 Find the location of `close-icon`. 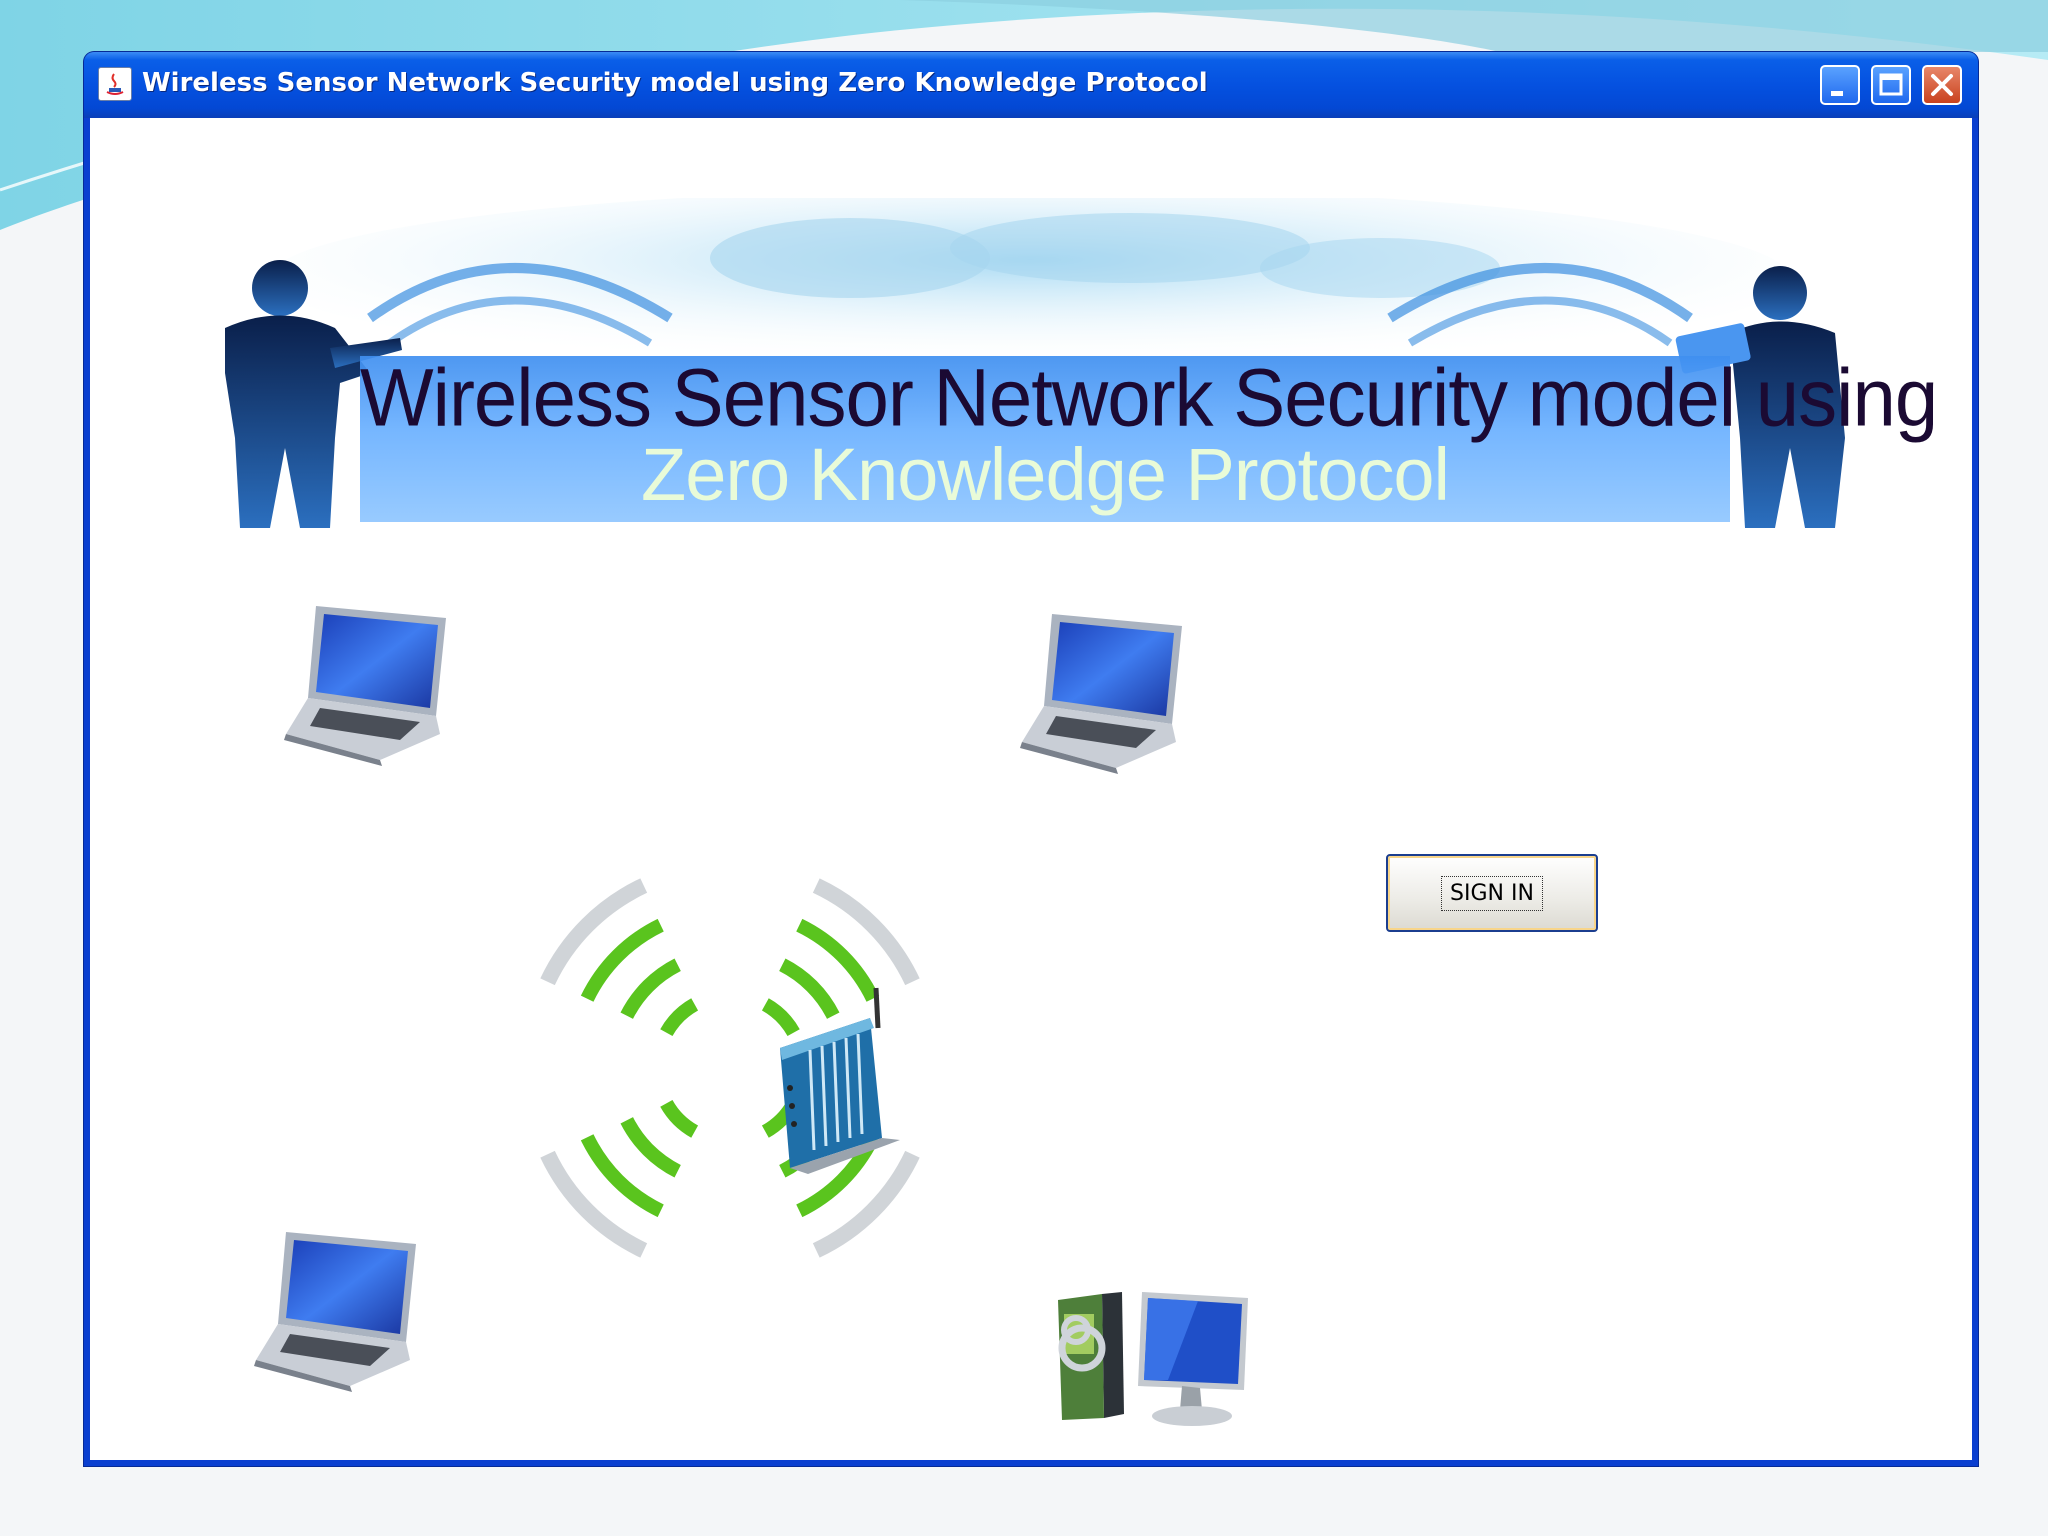

close-icon is located at coordinates (1942, 85).